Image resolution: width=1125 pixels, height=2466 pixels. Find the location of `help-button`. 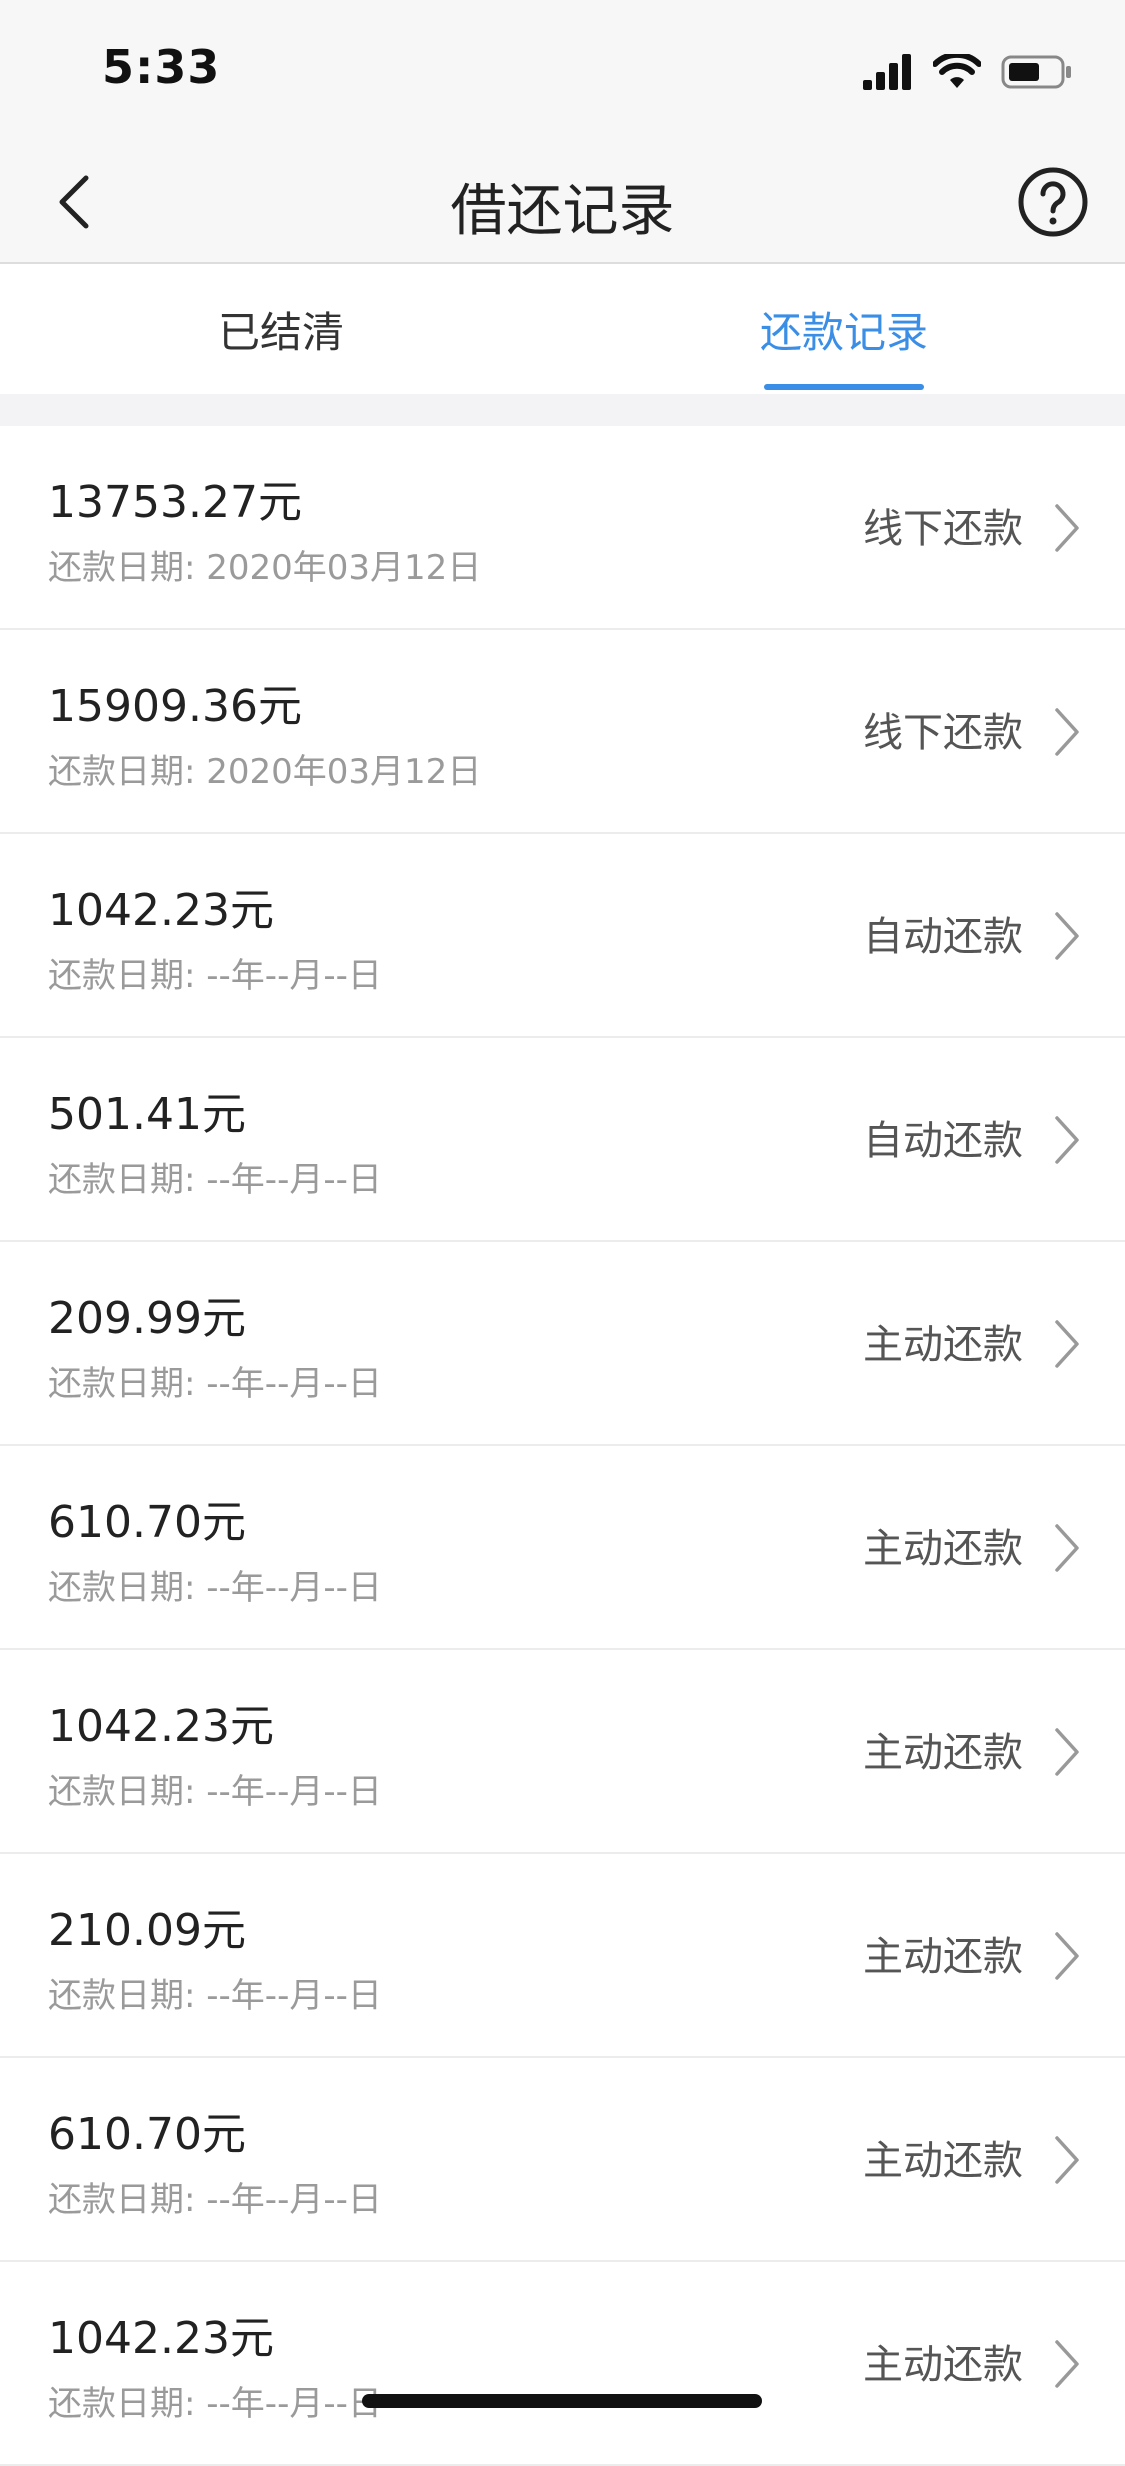

help-button is located at coordinates (1053, 202).